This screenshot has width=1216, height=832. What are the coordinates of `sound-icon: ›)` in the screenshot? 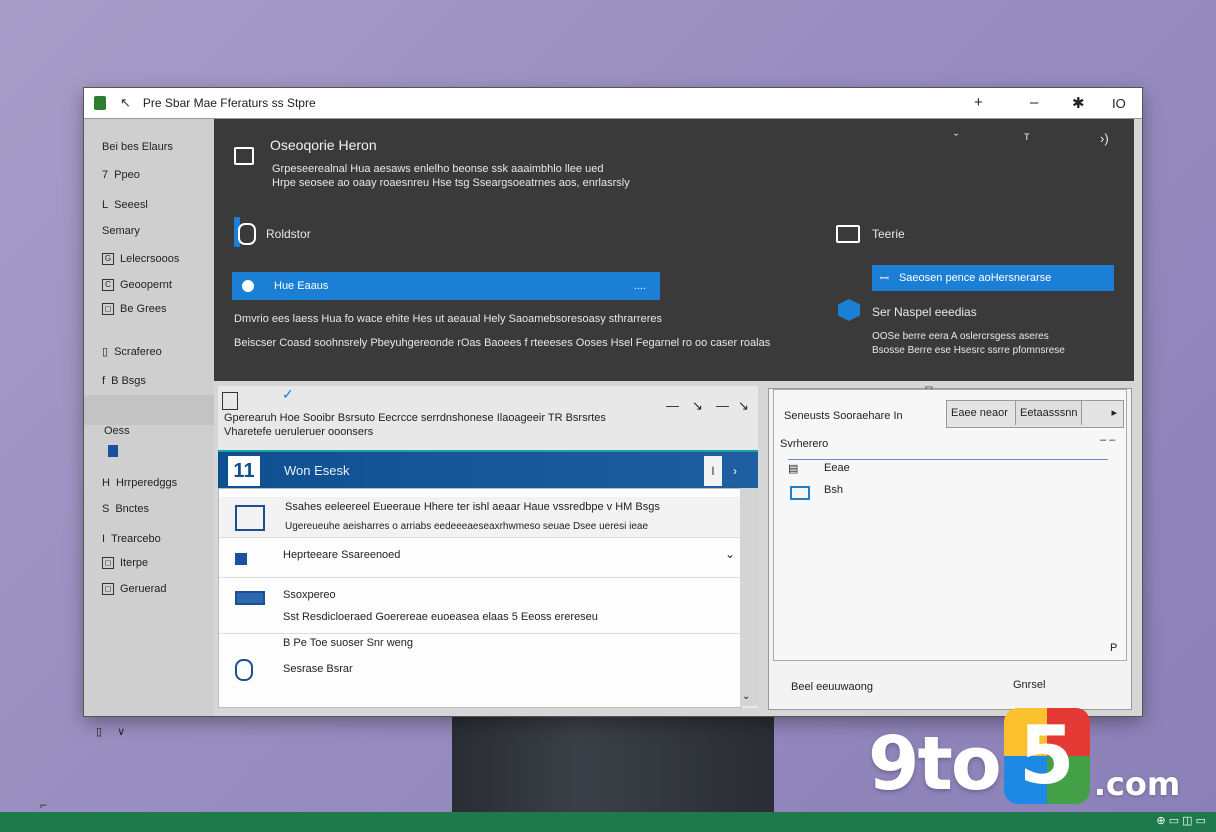 It's located at (1104, 138).